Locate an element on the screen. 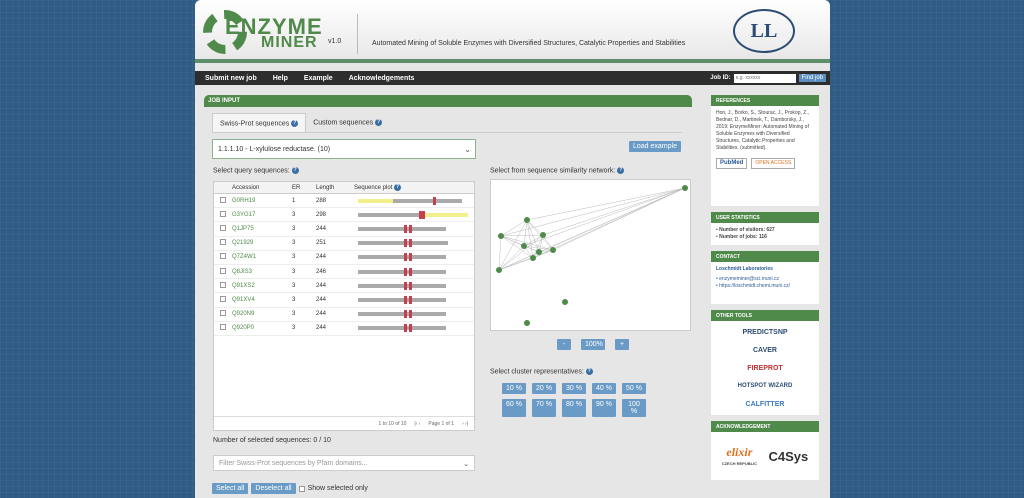 The height and width of the screenshot is (498, 1024). accession-link: Q21929 is located at coordinates (261, 243).